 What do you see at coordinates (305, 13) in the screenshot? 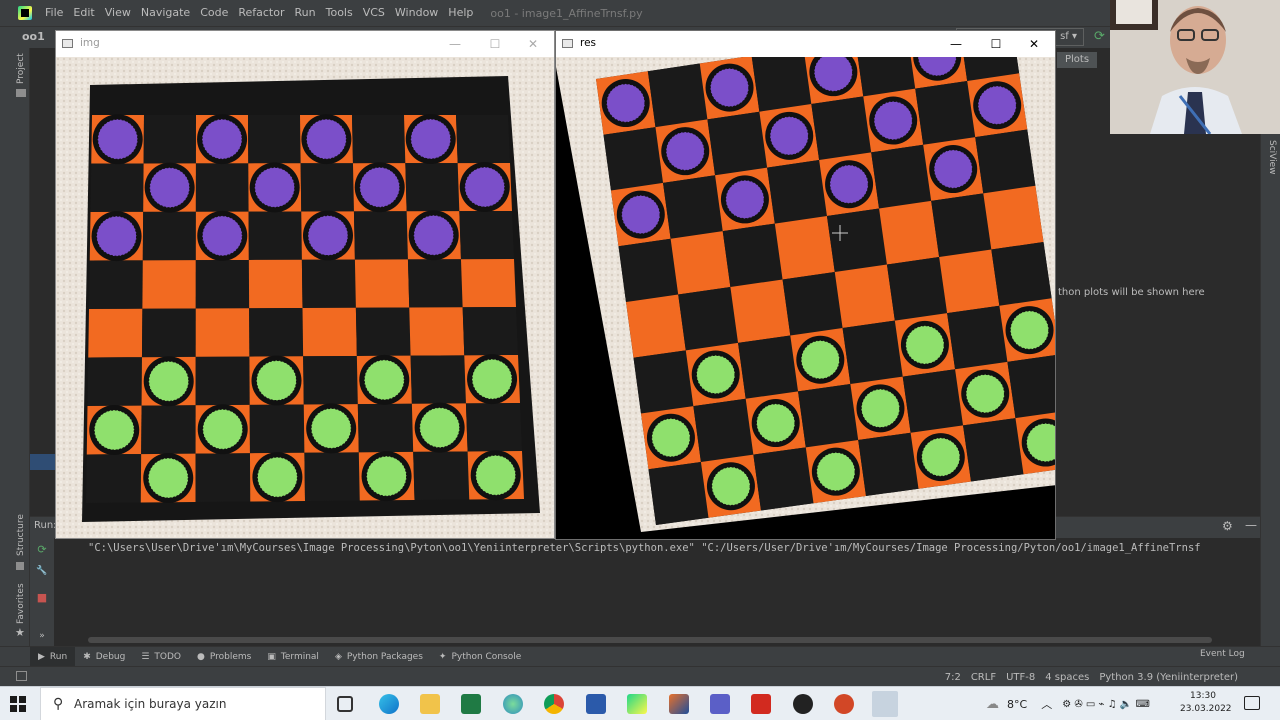
I see `menu-run: Run` at bounding box center [305, 13].